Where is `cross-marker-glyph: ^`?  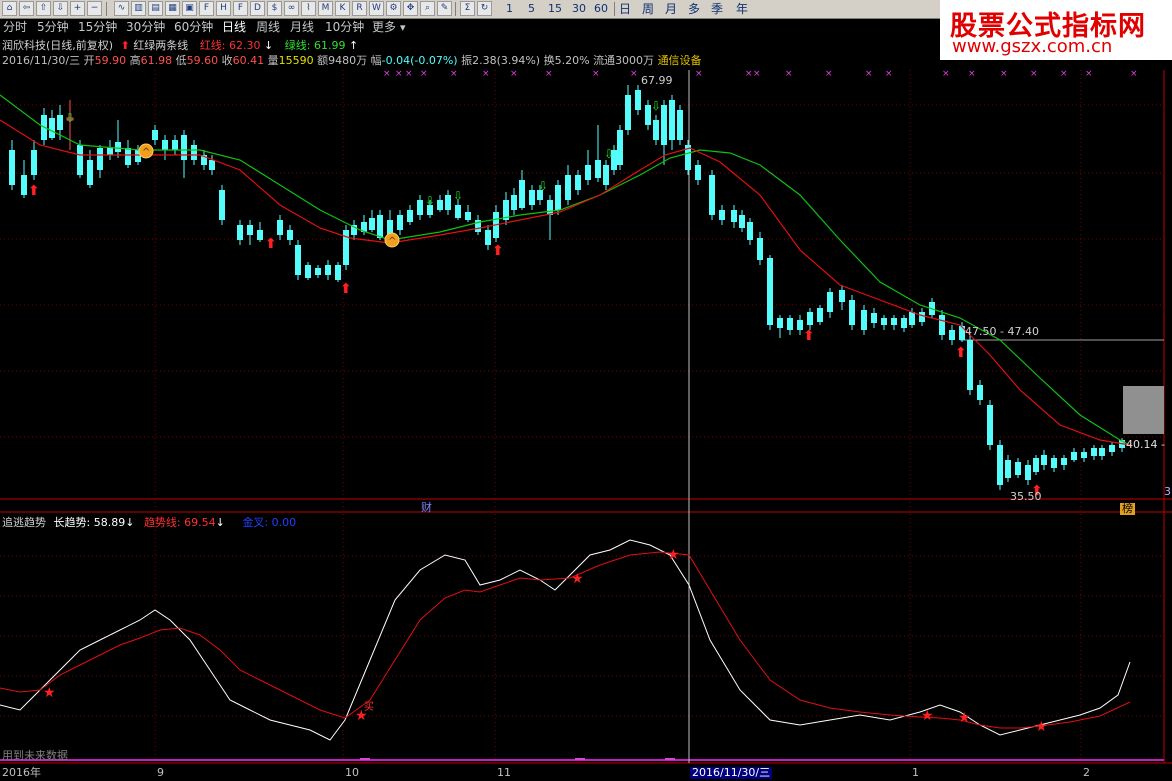
cross-marker-glyph: ^ is located at coordinates (392, 241).